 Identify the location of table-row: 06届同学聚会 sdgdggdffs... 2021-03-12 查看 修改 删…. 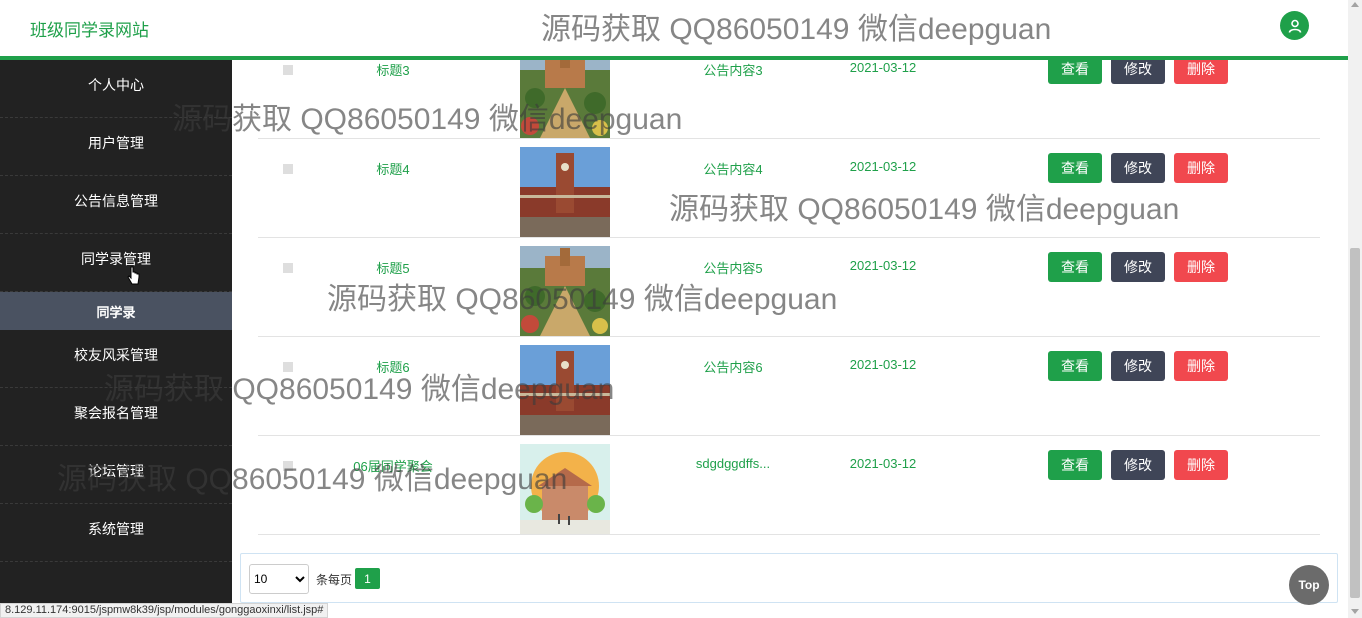
(789, 485).